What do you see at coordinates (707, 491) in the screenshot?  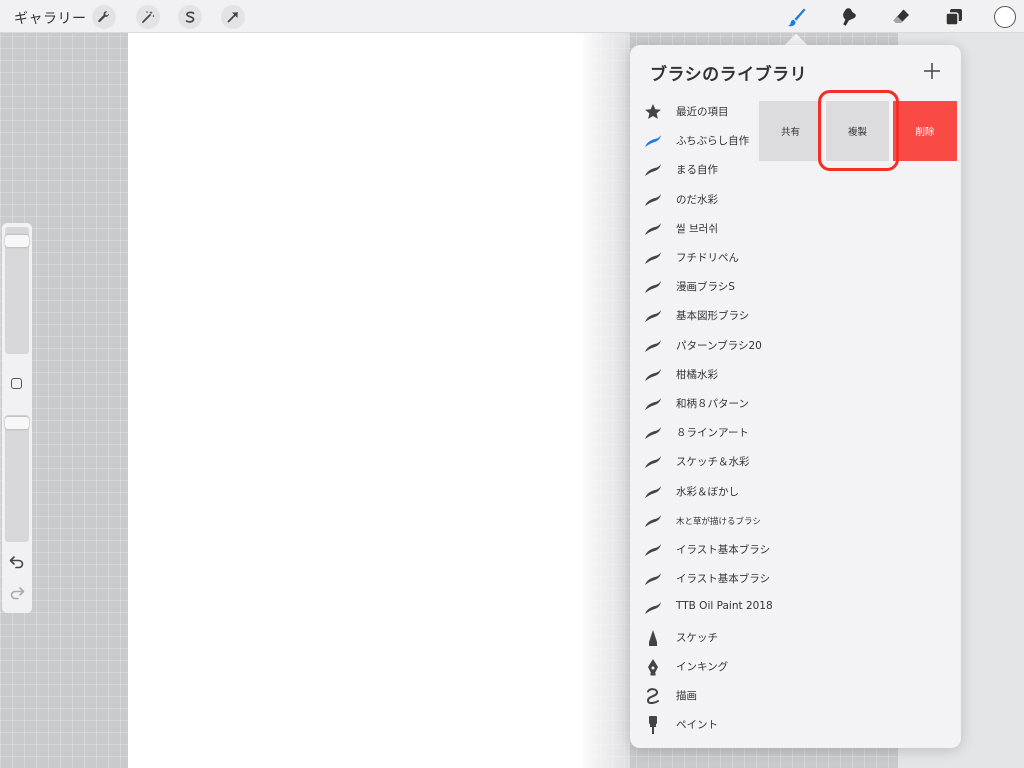 I see `brush-set-label: 水彩＆ぼかし` at bounding box center [707, 491].